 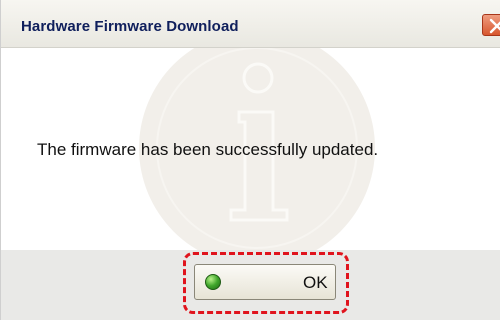 I want to click on ok-button-label: OK, so click(x=315, y=282).